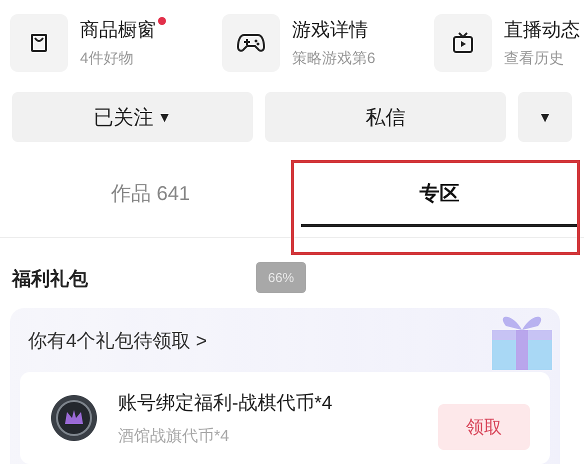  What do you see at coordinates (385, 117) in the screenshot?
I see `action-button: 私信` at bounding box center [385, 117].